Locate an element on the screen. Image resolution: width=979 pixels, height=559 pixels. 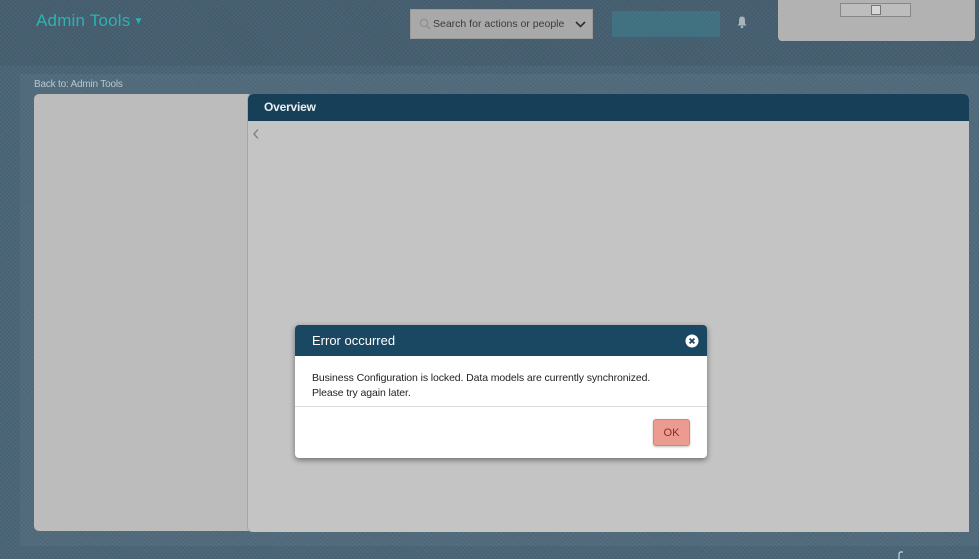
ok-button: OK is located at coordinates (671, 432).